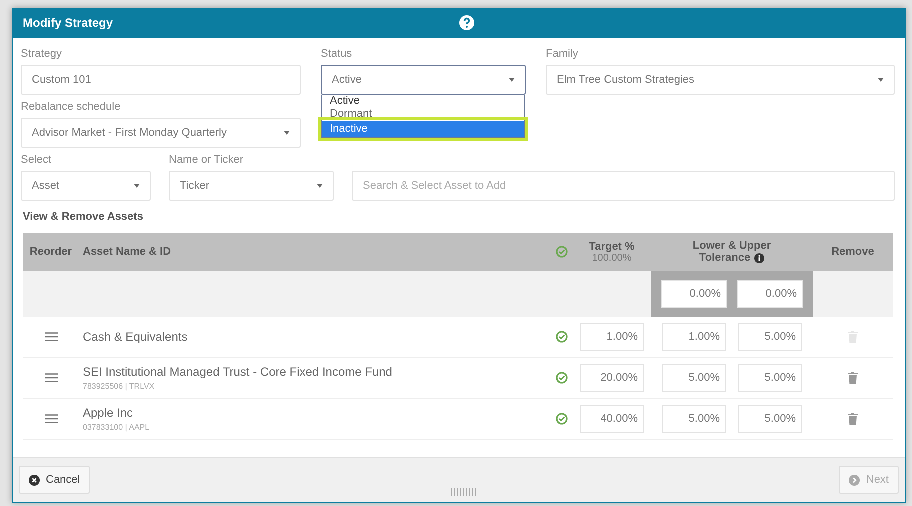 Image resolution: width=912 pixels, height=506 pixels. I want to click on status-select: Active, so click(423, 80).